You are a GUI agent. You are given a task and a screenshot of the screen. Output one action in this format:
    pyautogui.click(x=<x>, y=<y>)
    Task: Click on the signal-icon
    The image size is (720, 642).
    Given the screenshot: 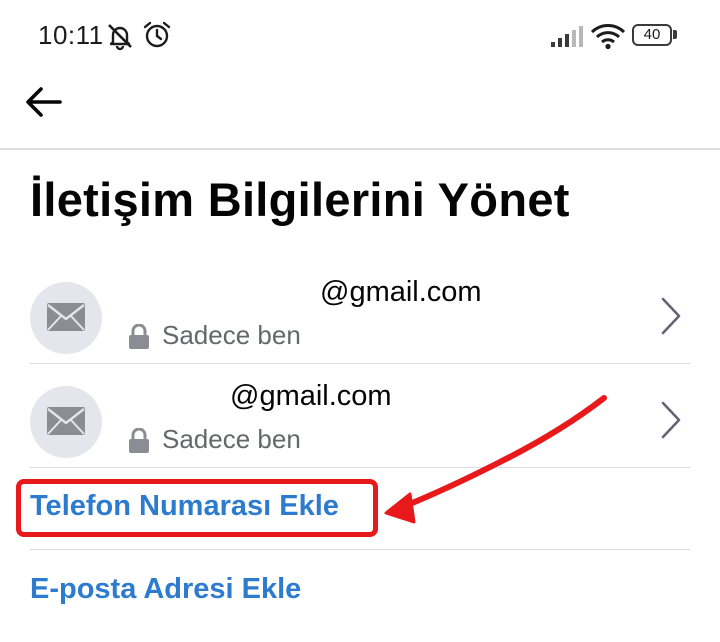 What is the action you would take?
    pyautogui.click(x=567, y=36)
    